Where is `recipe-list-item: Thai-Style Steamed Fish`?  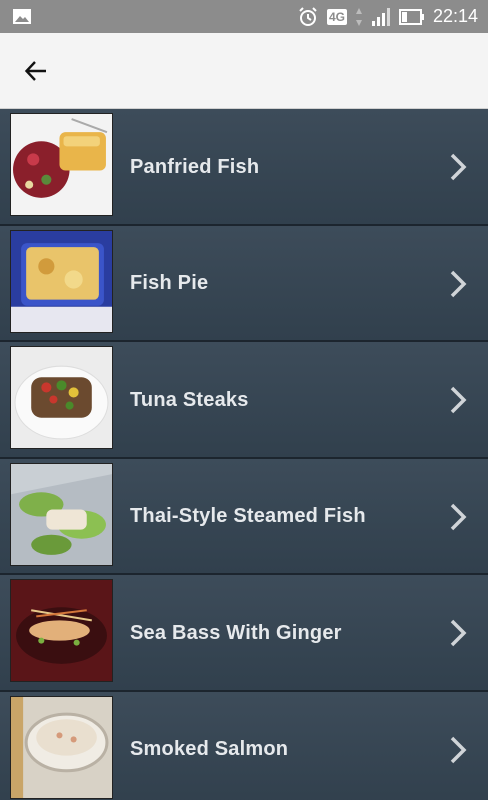
recipe-list-item: Thai-Style Steamed Fish is located at coordinates (244, 516).